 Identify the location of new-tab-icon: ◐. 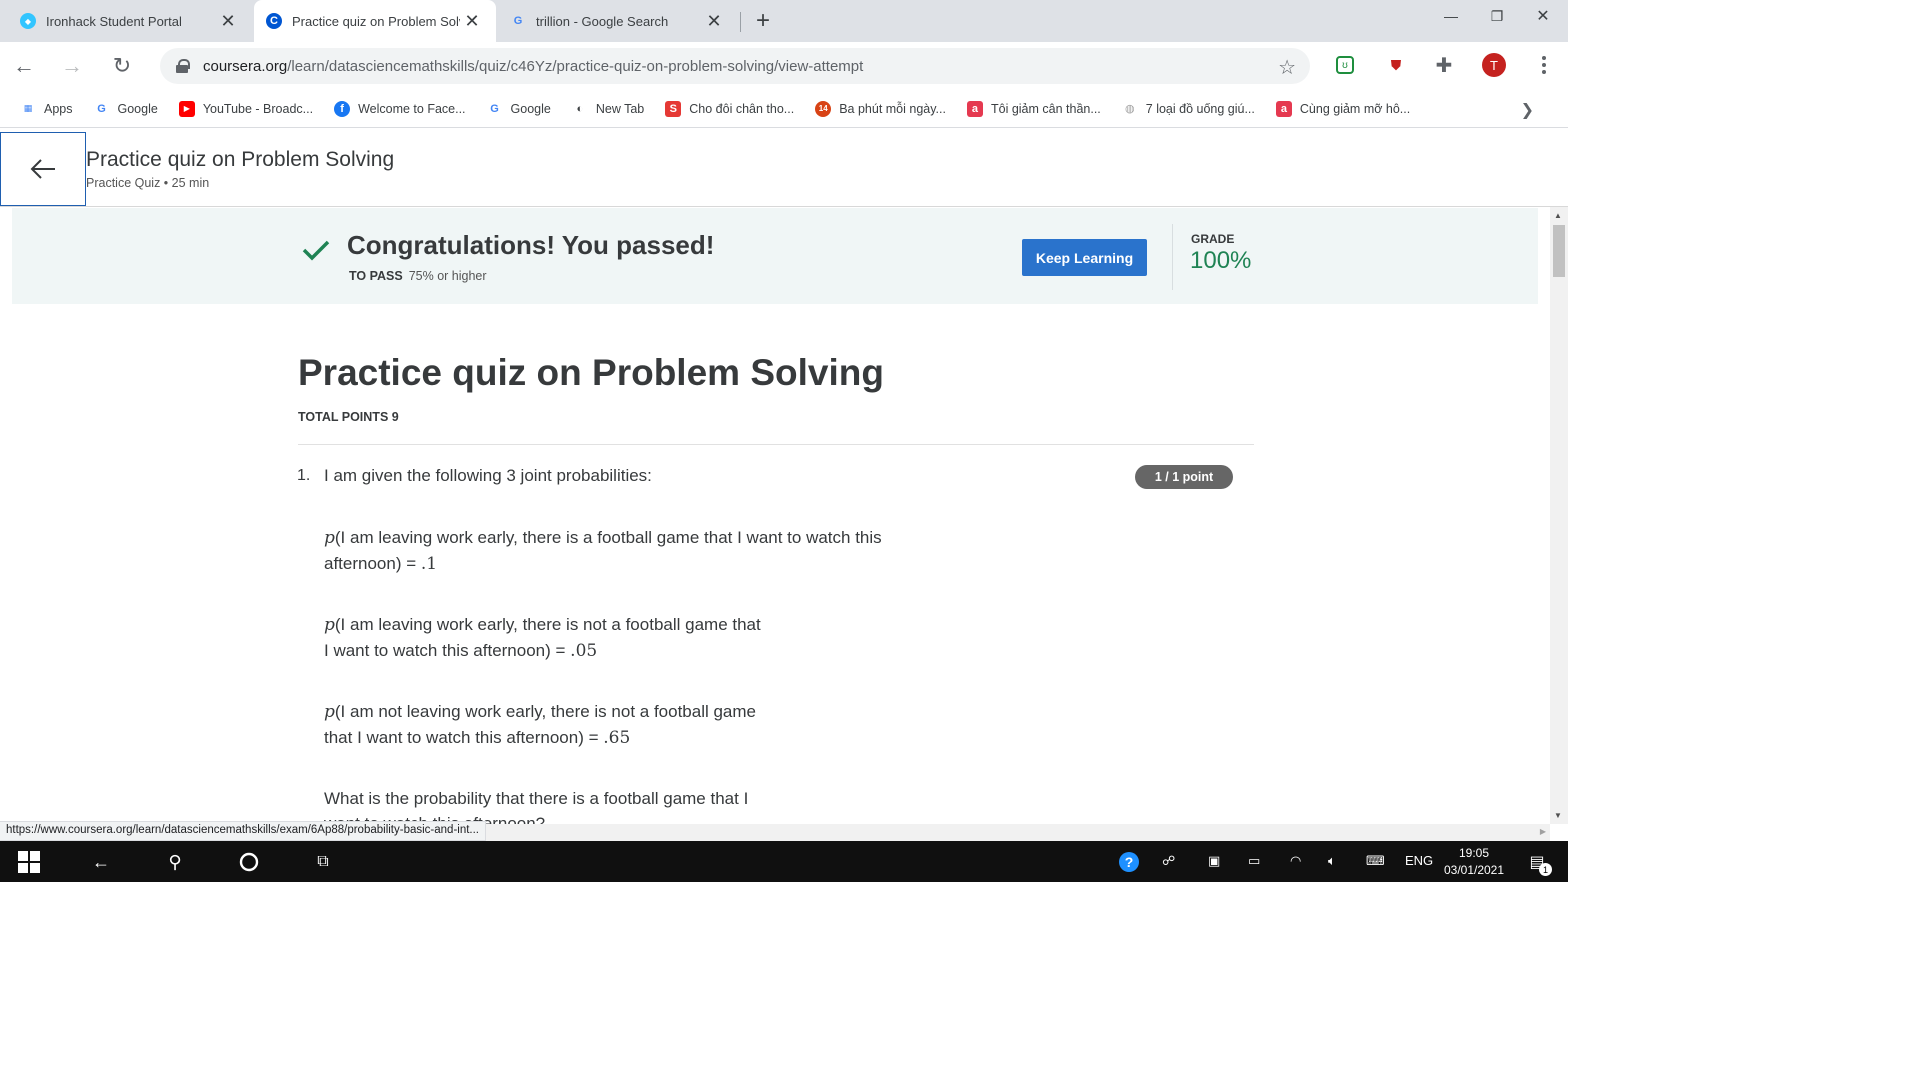
(580, 108).